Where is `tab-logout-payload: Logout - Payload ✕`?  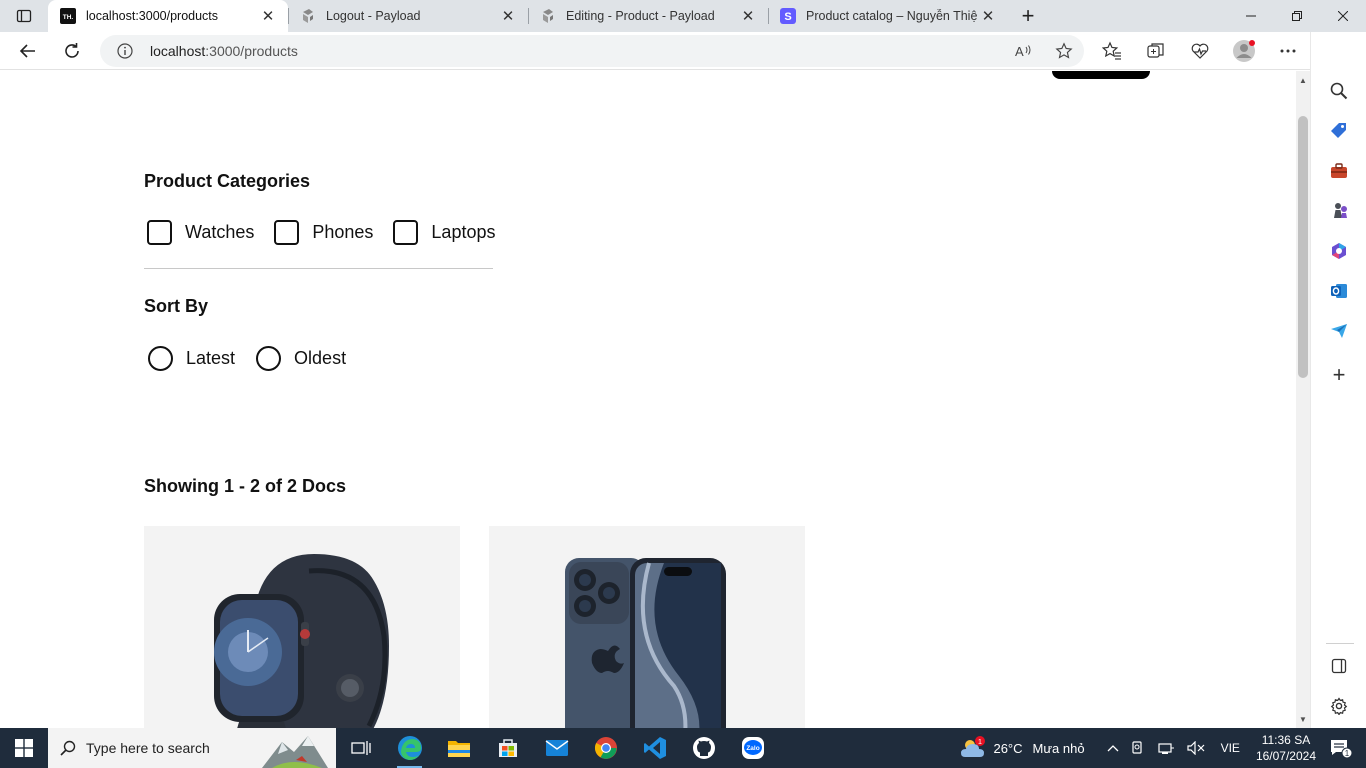 tab-logout-payload: Logout - Payload ✕ is located at coordinates (408, 16).